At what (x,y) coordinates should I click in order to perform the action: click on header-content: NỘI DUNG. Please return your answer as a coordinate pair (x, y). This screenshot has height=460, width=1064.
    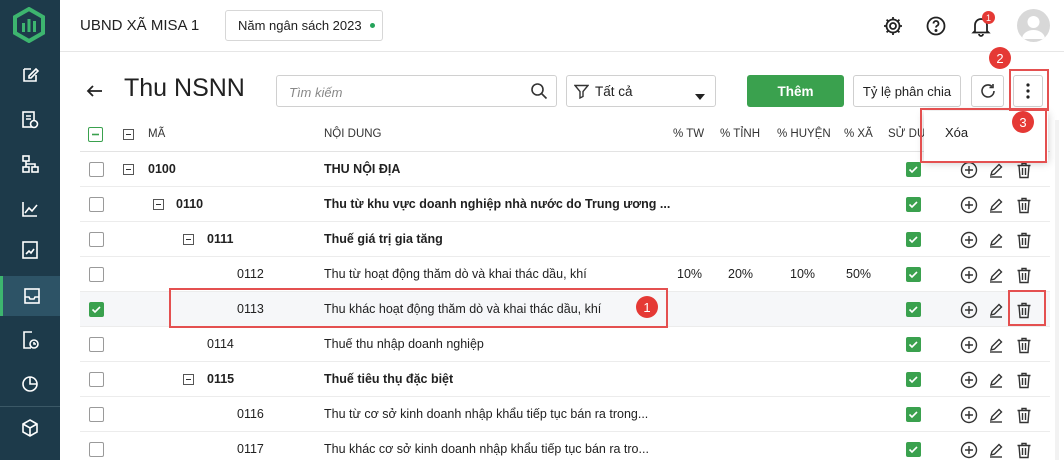
    Looking at the image, I should click on (353, 134).